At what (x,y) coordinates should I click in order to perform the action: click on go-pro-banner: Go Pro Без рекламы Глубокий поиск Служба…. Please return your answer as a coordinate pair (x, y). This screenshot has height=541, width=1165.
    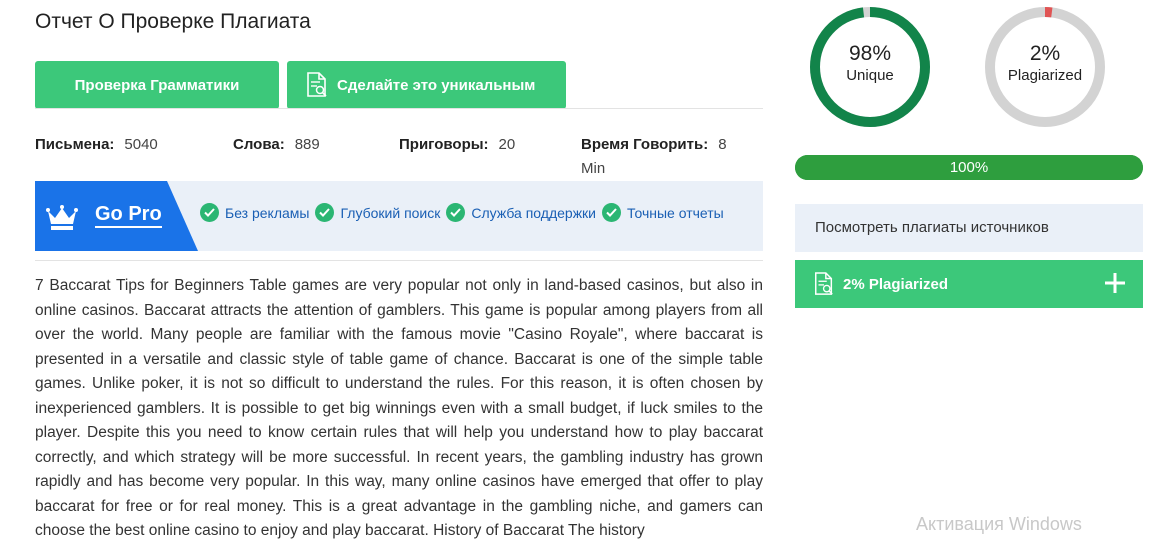
    Looking at the image, I should click on (399, 216).